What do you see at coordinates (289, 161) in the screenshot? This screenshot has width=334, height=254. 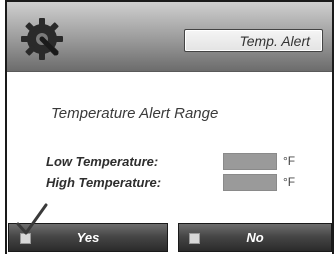 I see `low-temperature-unit: °F` at bounding box center [289, 161].